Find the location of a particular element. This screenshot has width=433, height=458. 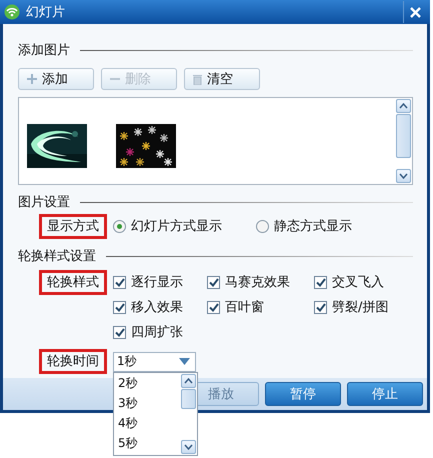

footer-button: 暂停 is located at coordinates (303, 394).